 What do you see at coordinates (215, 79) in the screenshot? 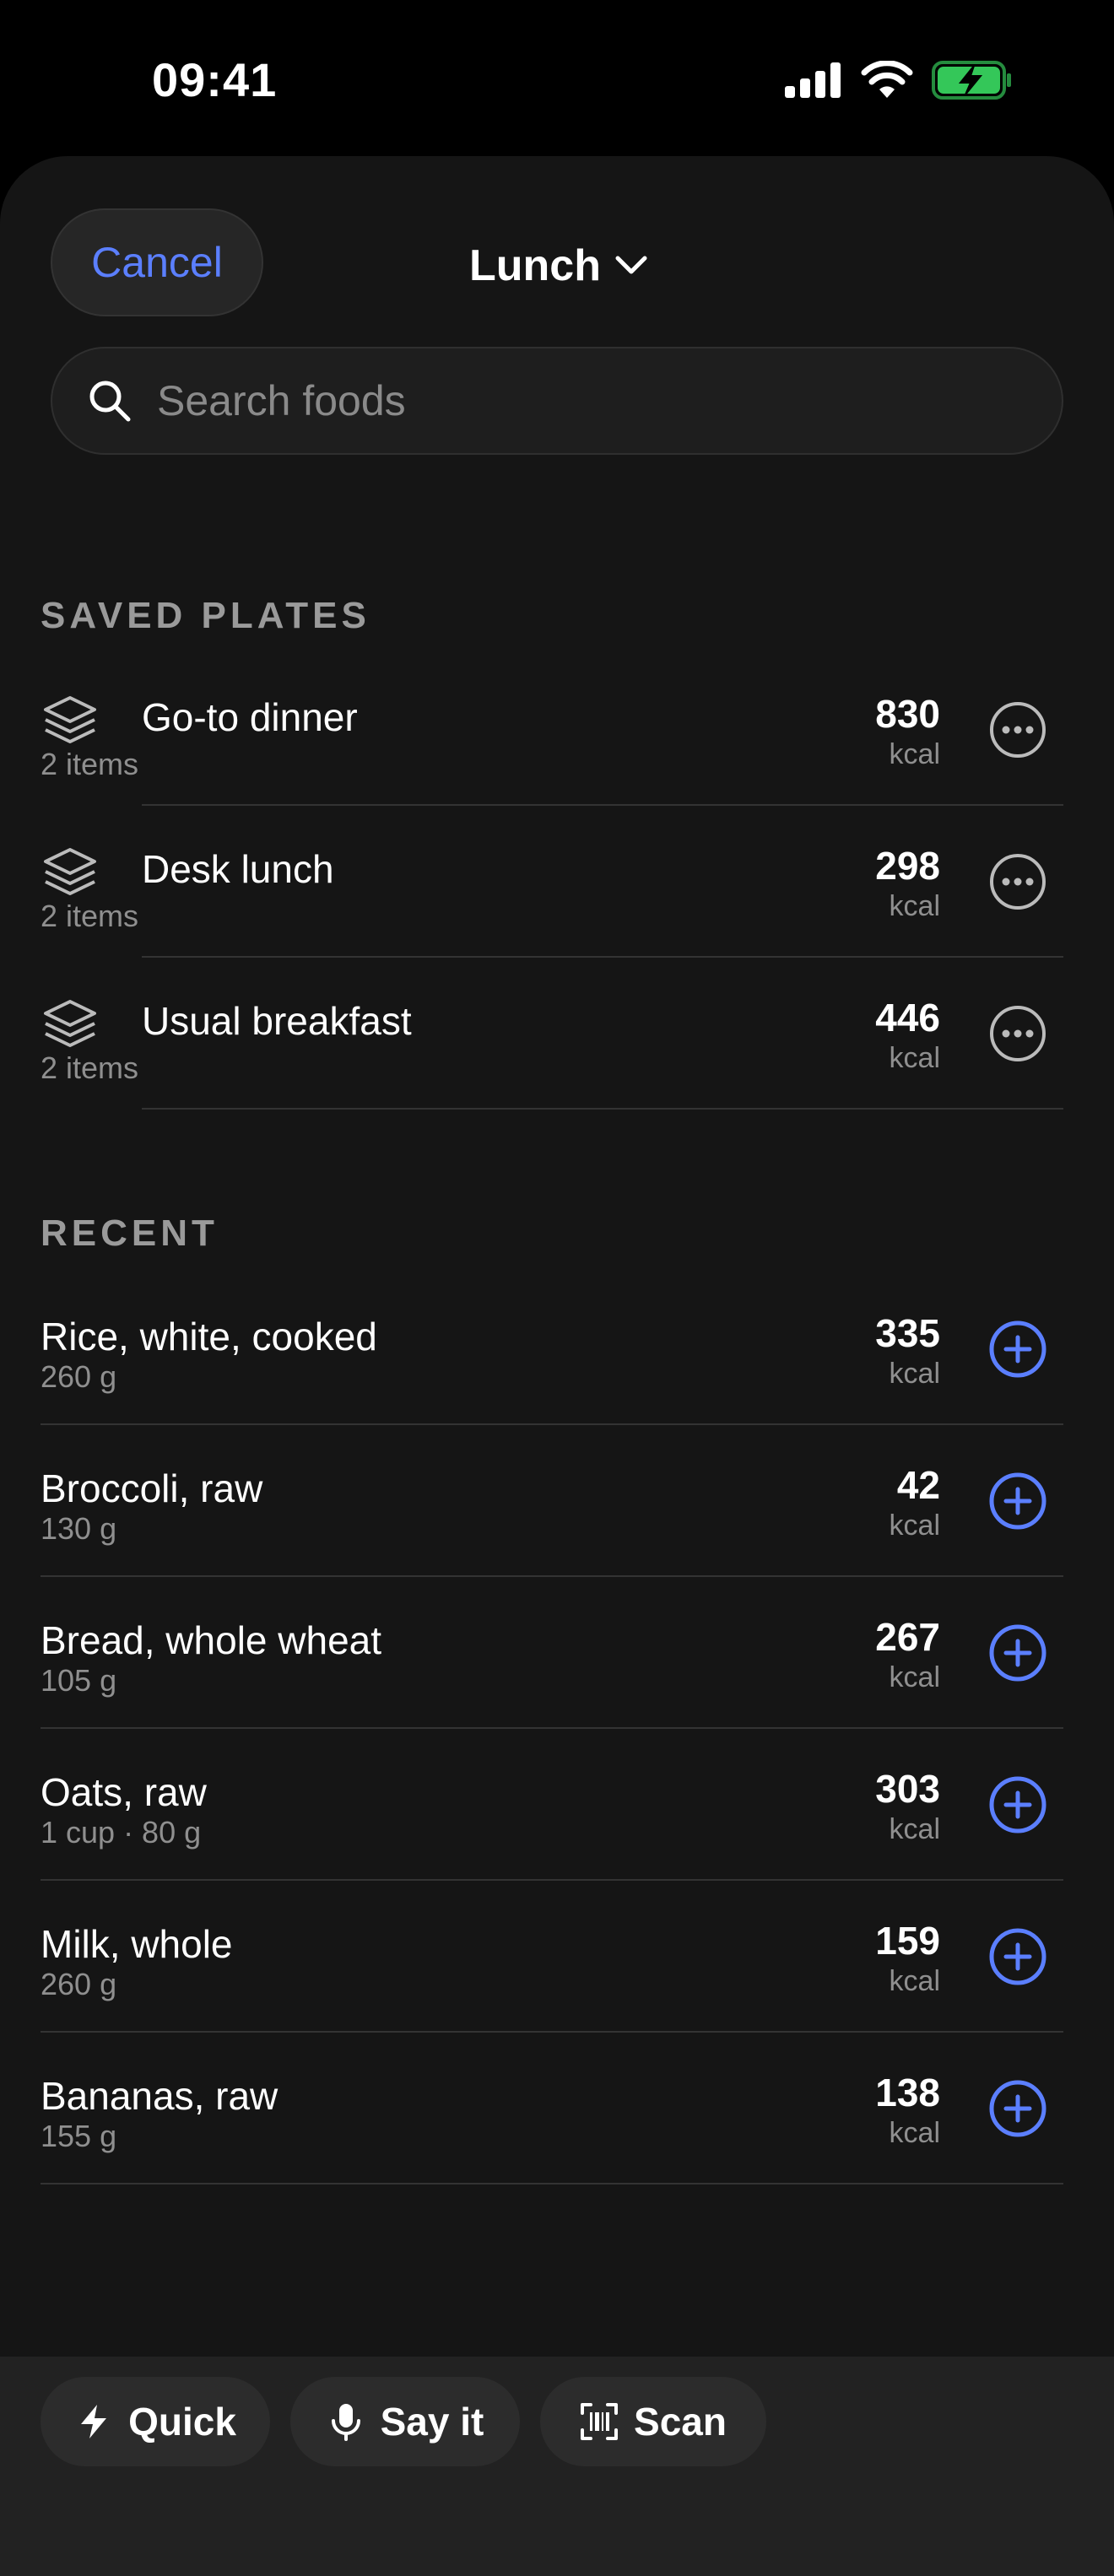
I see `status-time: 09:41` at bounding box center [215, 79].